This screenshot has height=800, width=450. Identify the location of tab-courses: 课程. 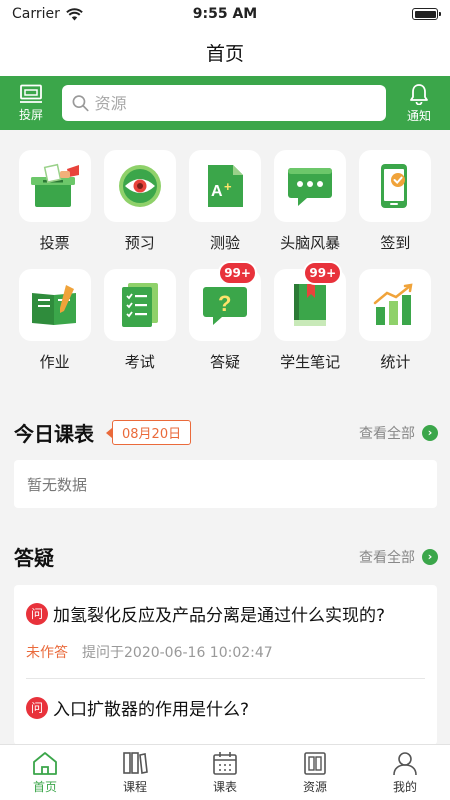
(135, 772).